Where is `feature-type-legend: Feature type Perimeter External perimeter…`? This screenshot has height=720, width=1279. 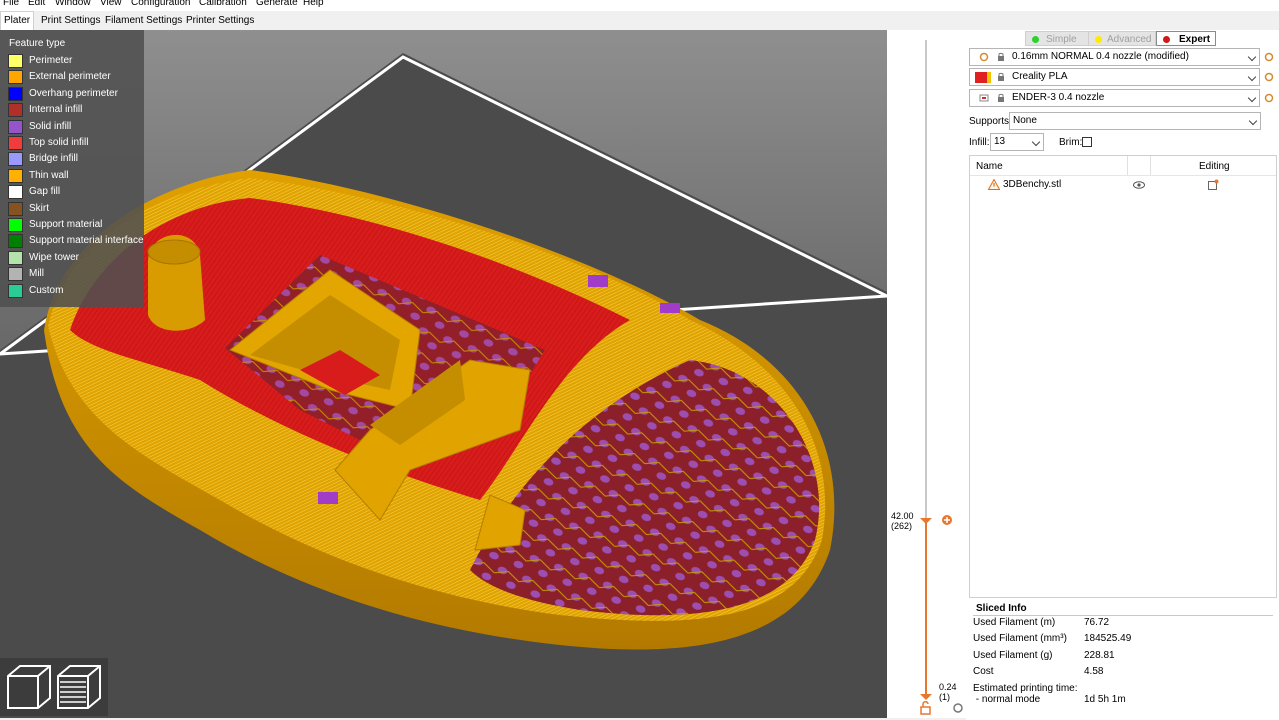
feature-type-legend: Feature type Perimeter External perimeter… is located at coordinates (72, 168).